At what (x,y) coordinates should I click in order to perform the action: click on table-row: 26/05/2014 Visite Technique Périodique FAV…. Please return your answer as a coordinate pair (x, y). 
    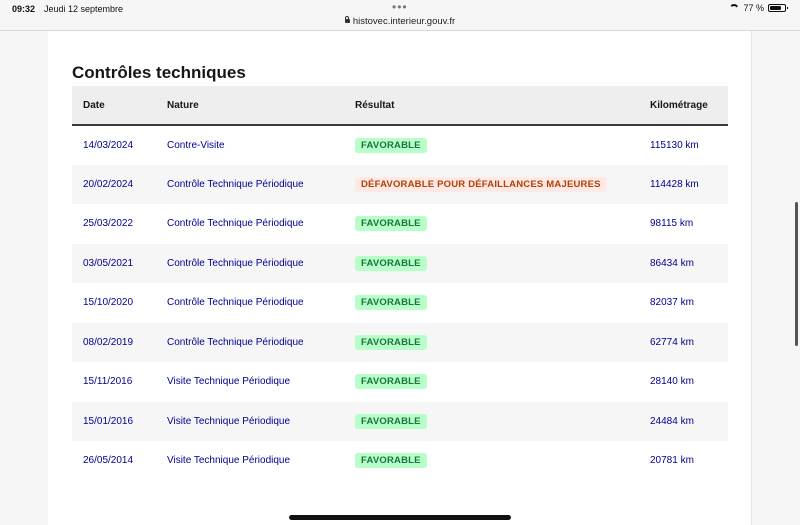
    Looking at the image, I should click on (400, 461).